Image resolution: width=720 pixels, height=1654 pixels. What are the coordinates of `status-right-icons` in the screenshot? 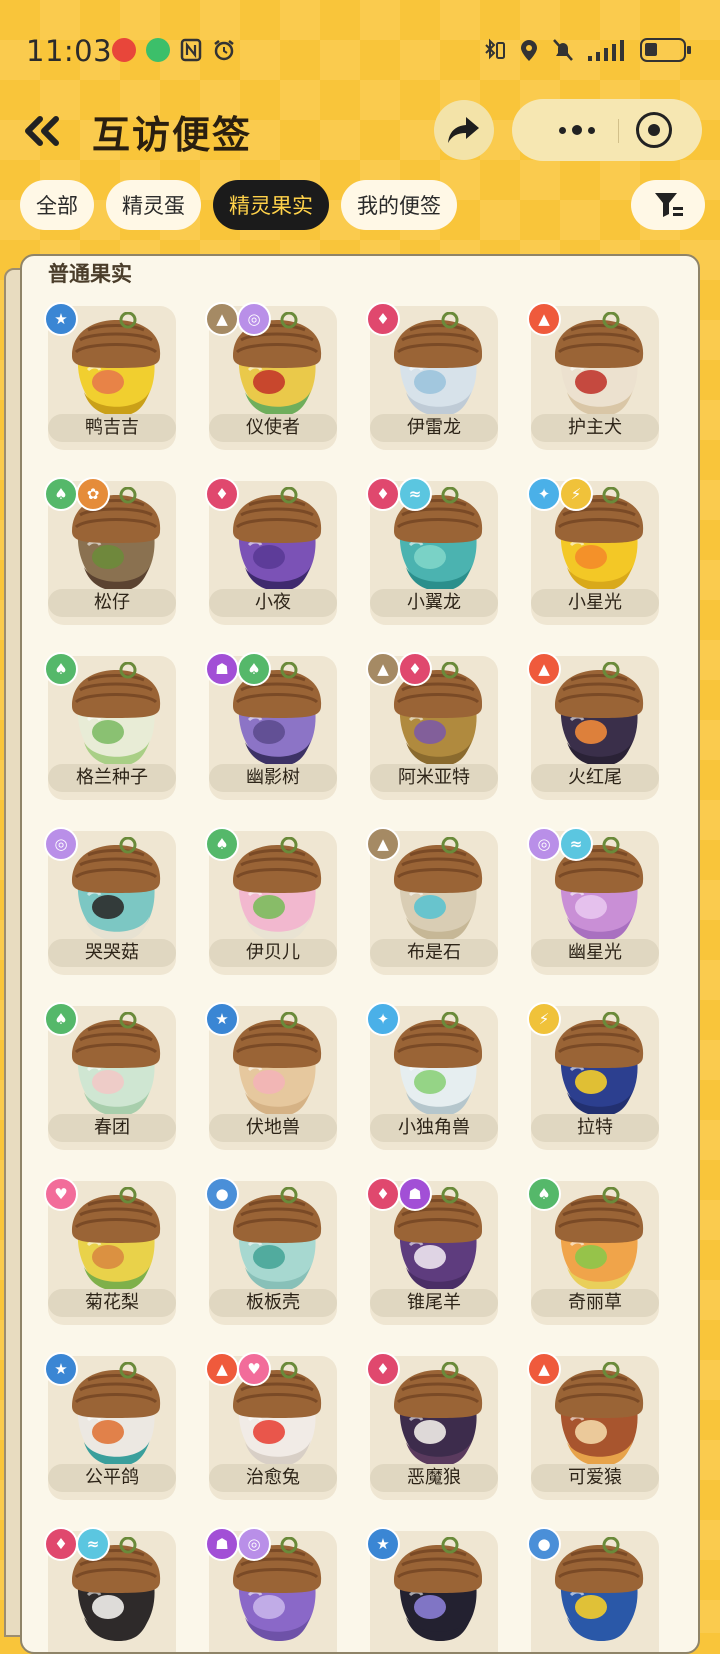 It's located at (587, 50).